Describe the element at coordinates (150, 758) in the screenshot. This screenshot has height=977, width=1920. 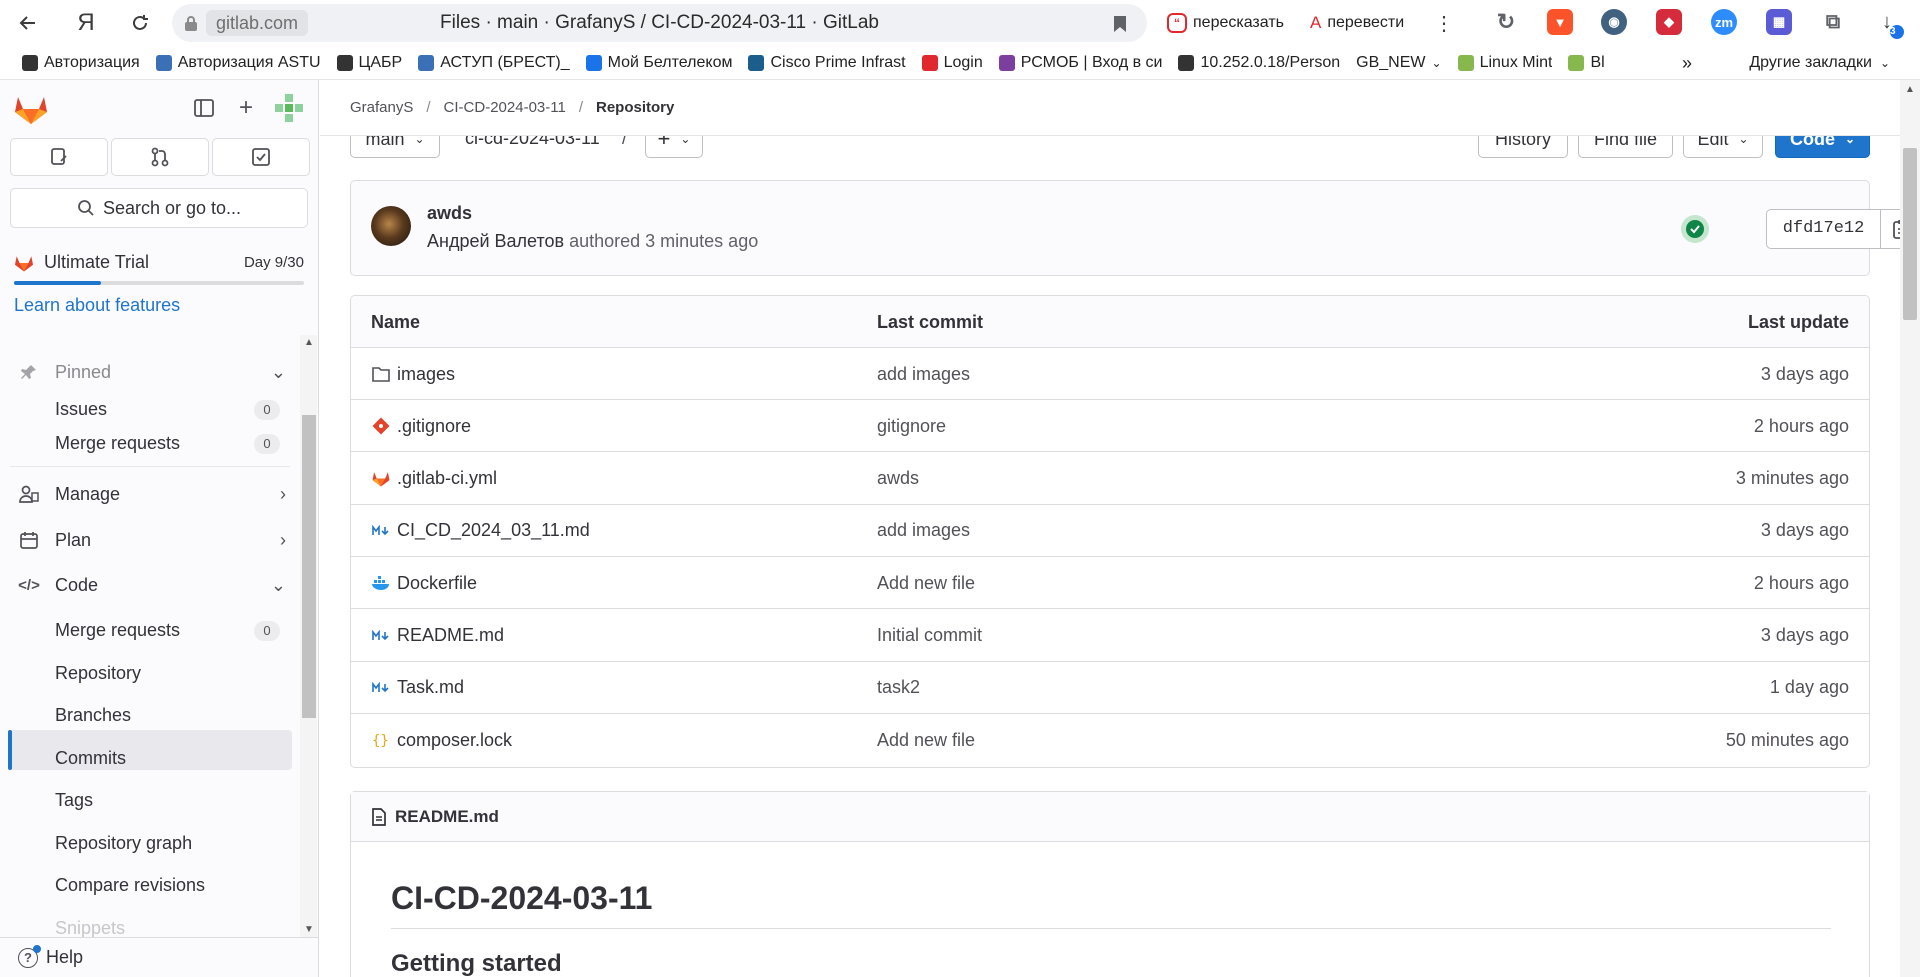
I see `sidebar-item-commits: Commits` at that location.